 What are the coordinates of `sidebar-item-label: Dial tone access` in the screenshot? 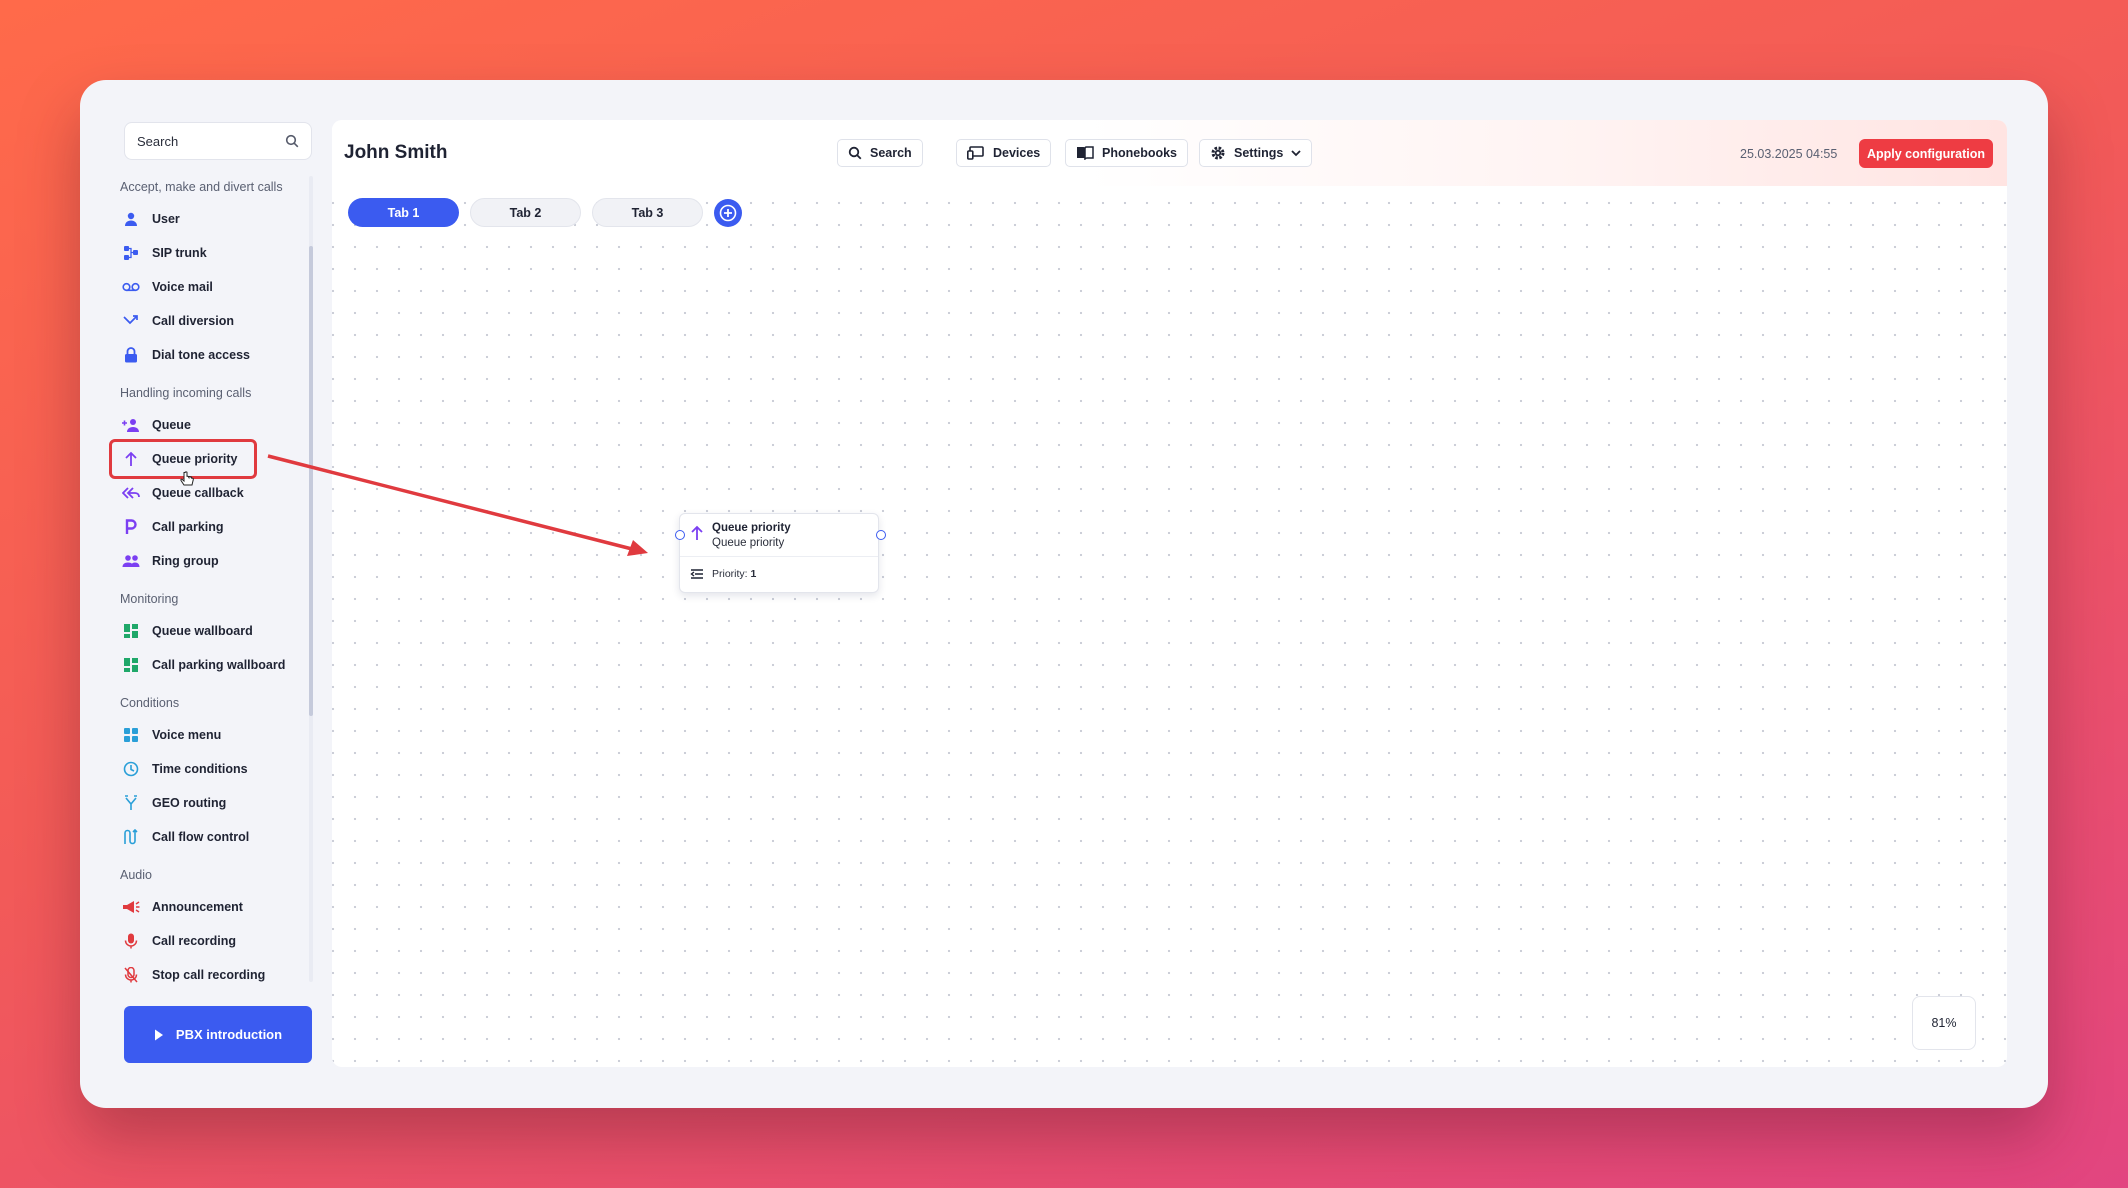 It's located at (201, 355).